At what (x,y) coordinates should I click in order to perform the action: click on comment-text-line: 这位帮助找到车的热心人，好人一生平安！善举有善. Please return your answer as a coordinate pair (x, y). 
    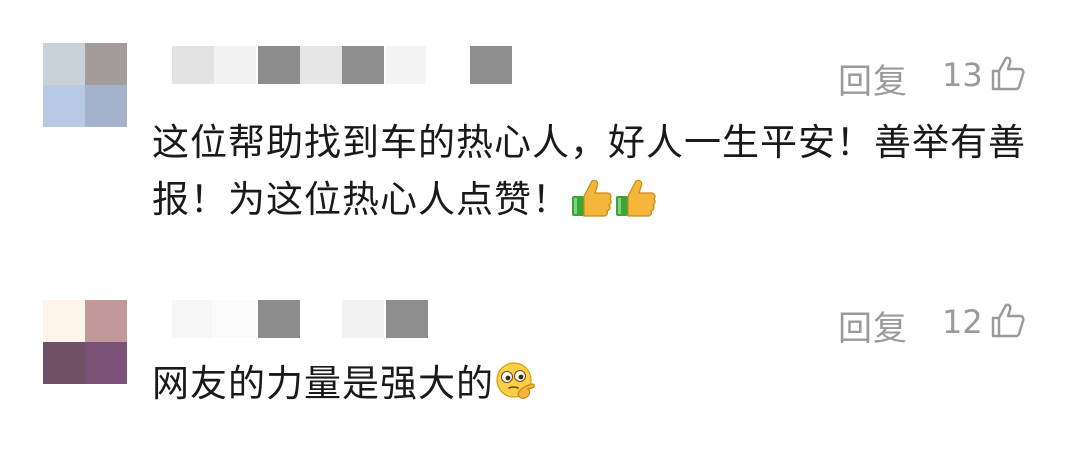
    Looking at the image, I should click on (589, 142).